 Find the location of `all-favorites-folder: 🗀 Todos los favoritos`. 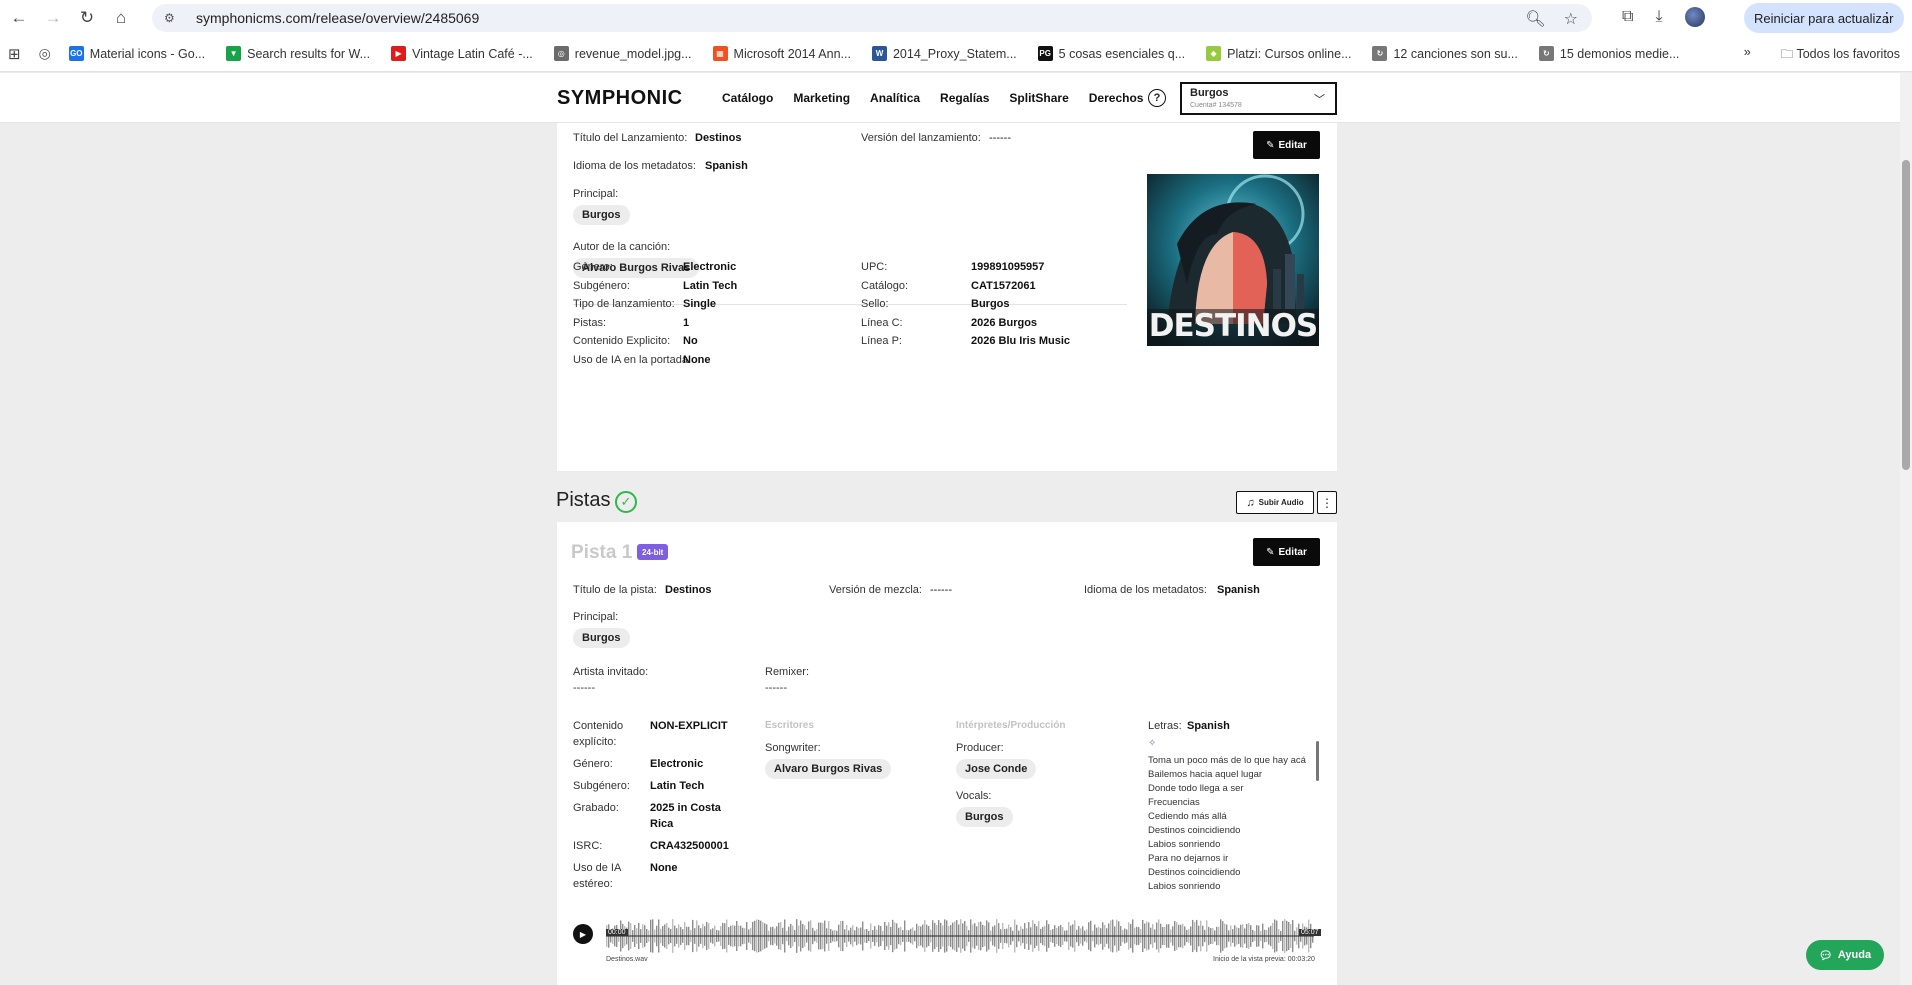

all-favorites-folder: 🗀 Todos los favoritos is located at coordinates (1840, 55).